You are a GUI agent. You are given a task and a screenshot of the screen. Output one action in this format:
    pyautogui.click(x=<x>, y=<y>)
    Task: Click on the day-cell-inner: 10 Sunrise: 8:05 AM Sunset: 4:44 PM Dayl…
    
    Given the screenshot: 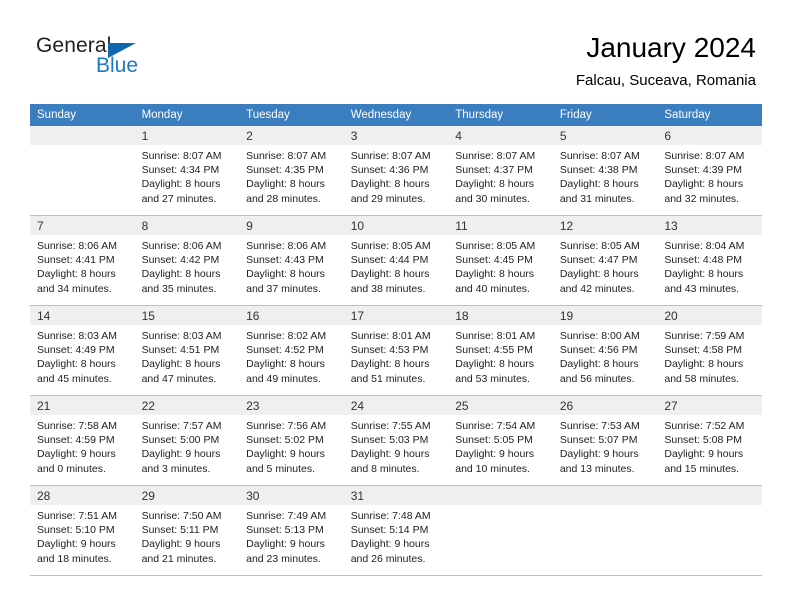 What is the action you would take?
    pyautogui.click(x=396, y=260)
    